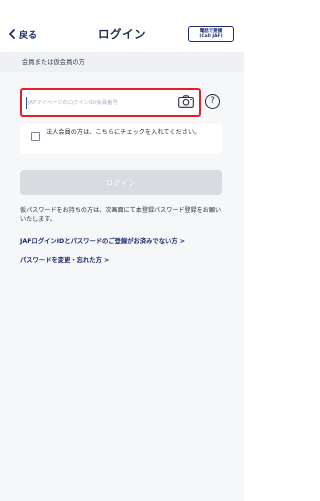 Image resolution: width=320 pixels, height=501 pixels. Describe the element at coordinates (121, 139) in the screenshot. I see `corporate-member-option: 法人会員の方は、こちらにチェックを入れてください。` at that location.